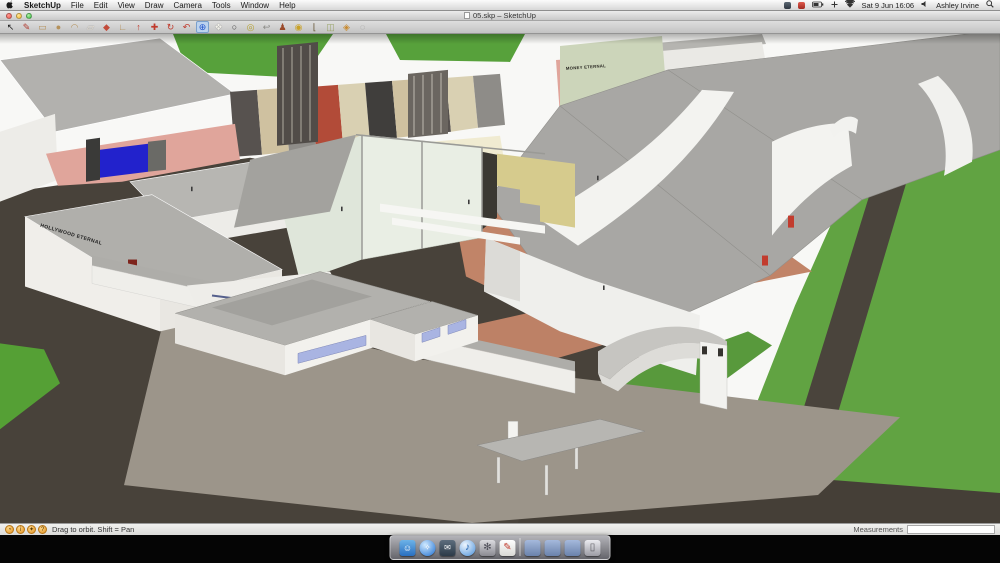  What do you see at coordinates (170, 27) in the screenshot?
I see `rotate-tool: ↻` at bounding box center [170, 27].